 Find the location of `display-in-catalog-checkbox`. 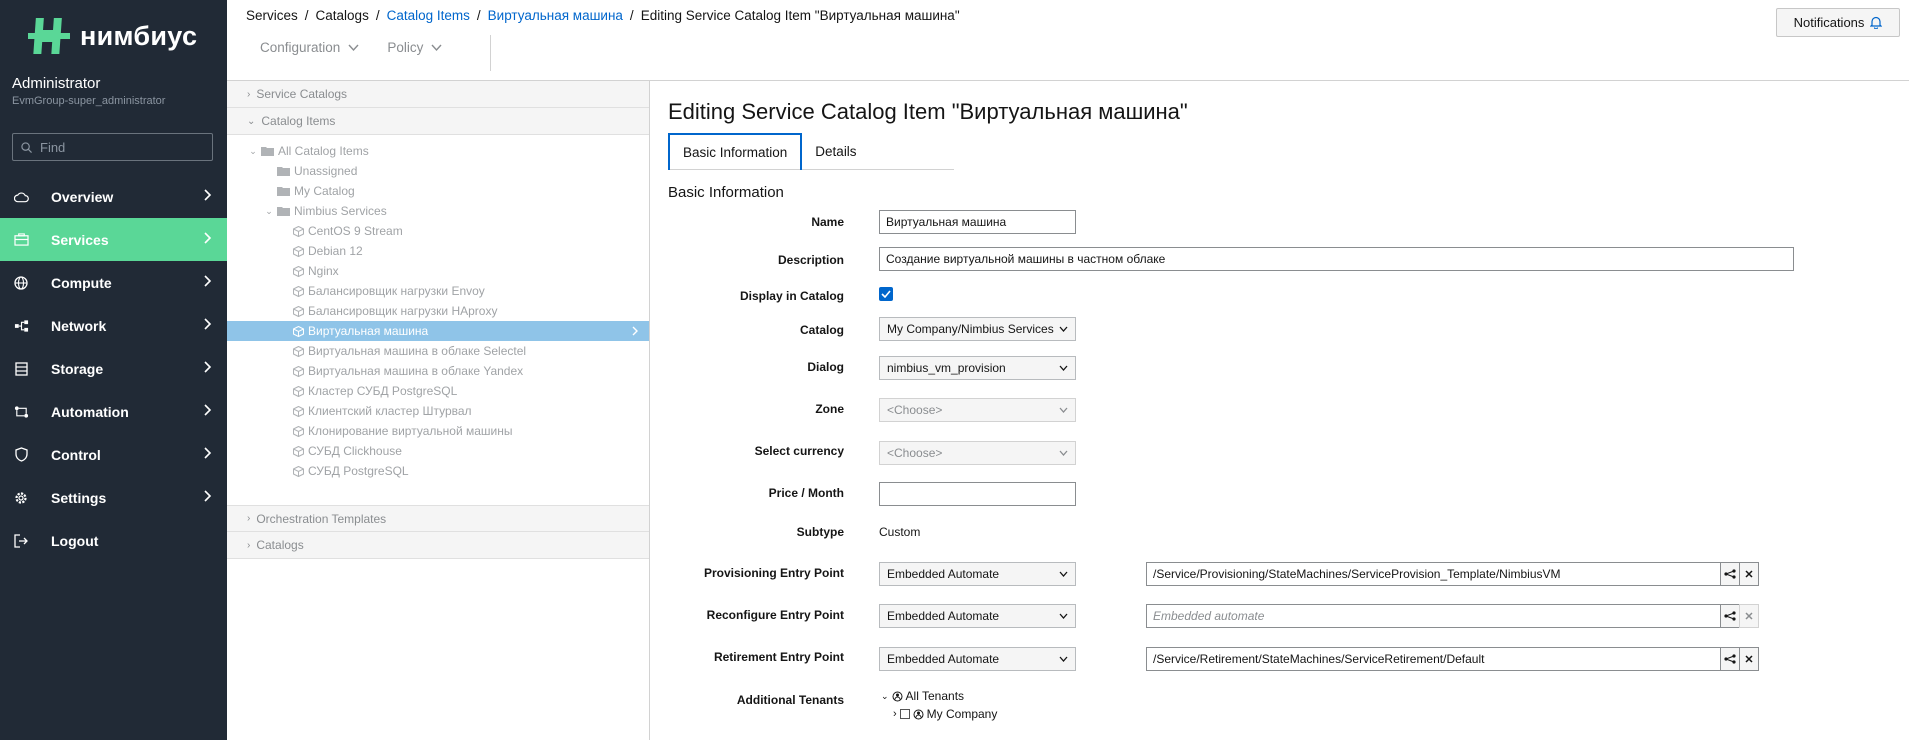

display-in-catalog-checkbox is located at coordinates (886, 294).